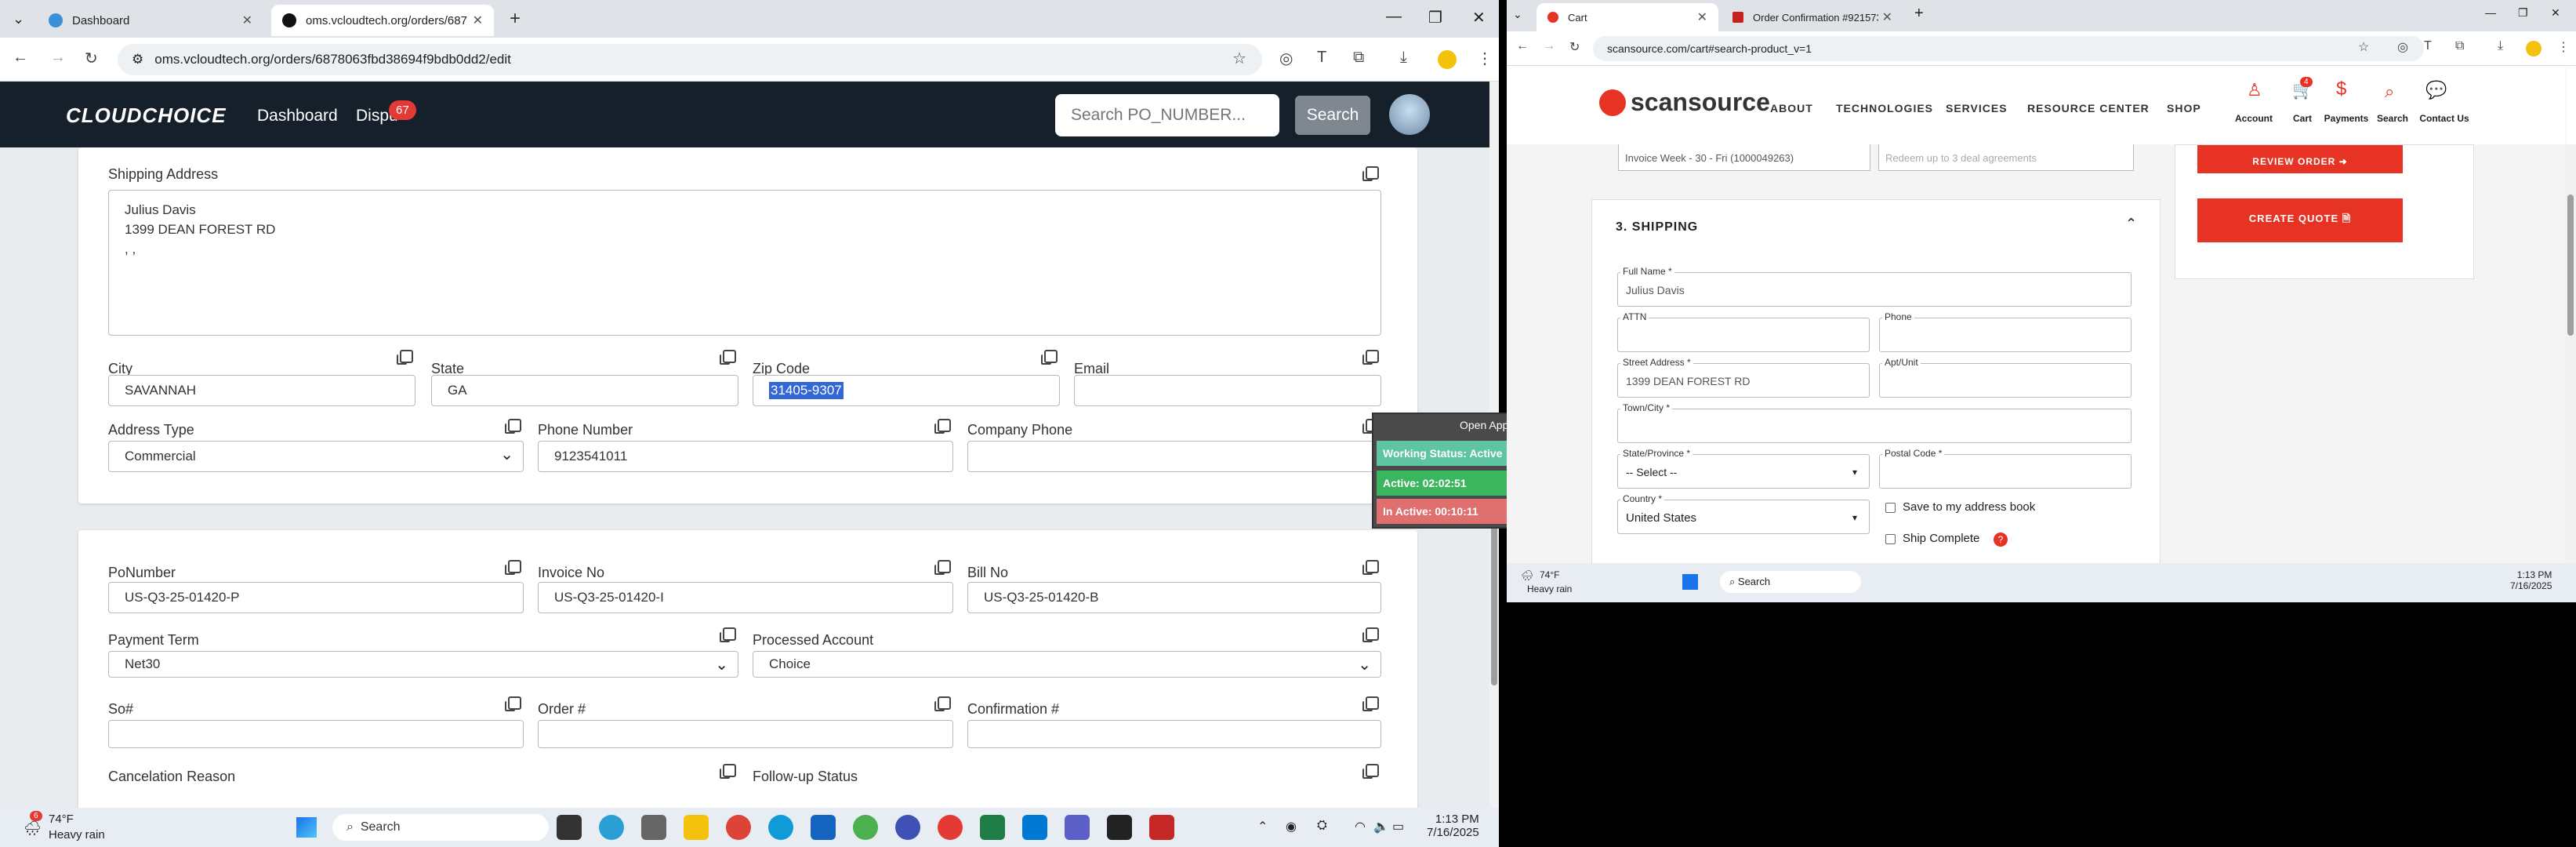 The height and width of the screenshot is (847, 2576). I want to click on profile-avatar, so click(1448, 59).